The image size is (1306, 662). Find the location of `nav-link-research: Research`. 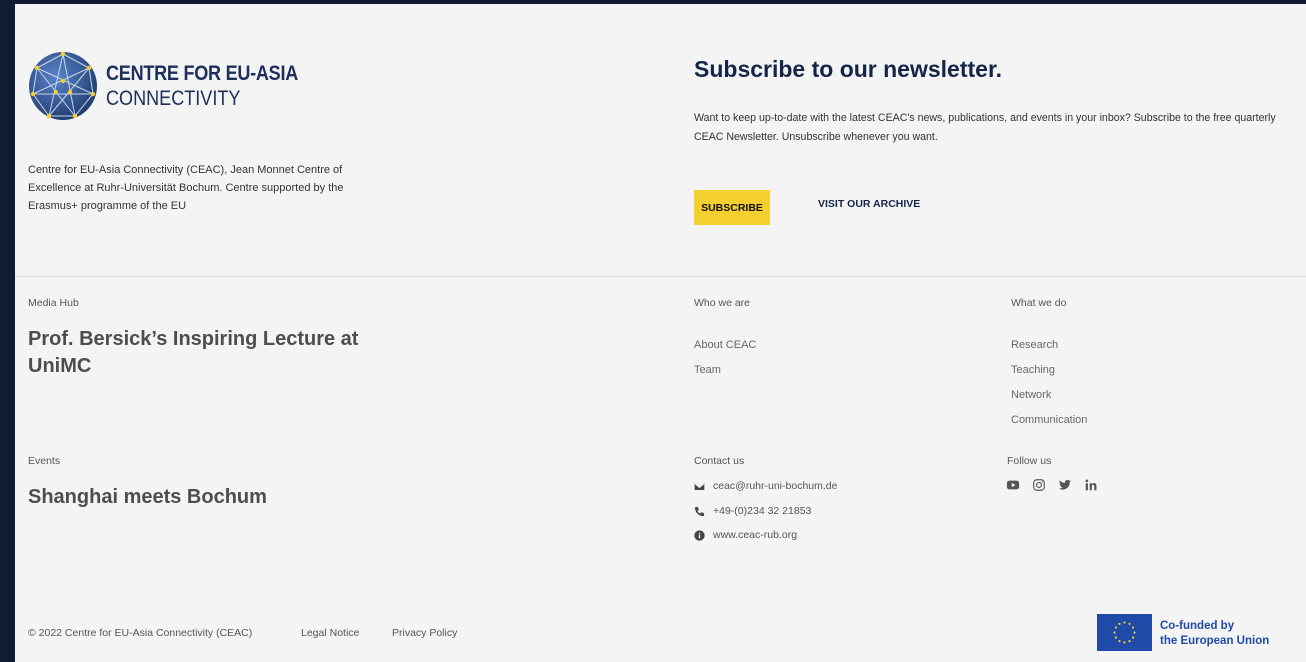

nav-link-research: Research is located at coordinates (1034, 345).